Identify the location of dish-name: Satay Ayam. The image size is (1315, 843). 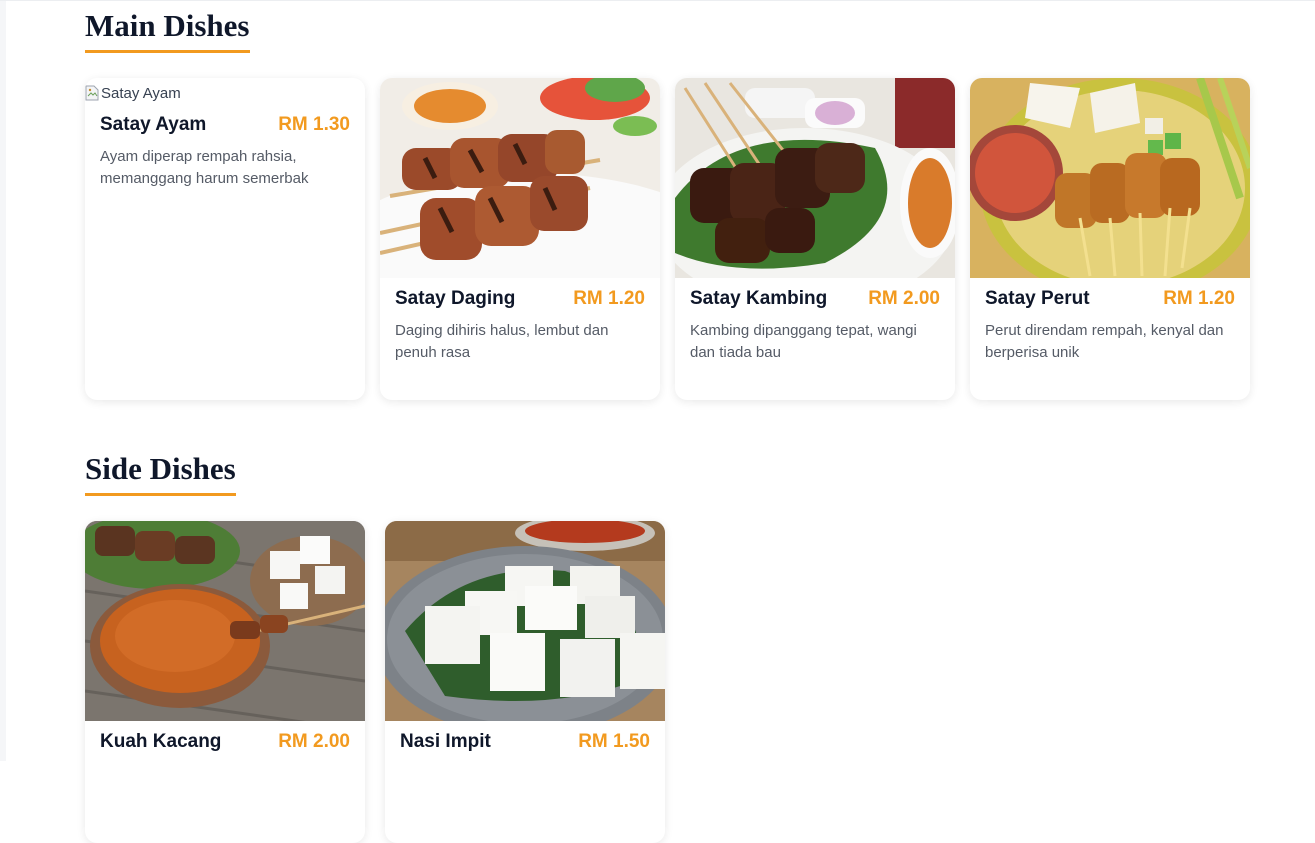
(153, 124).